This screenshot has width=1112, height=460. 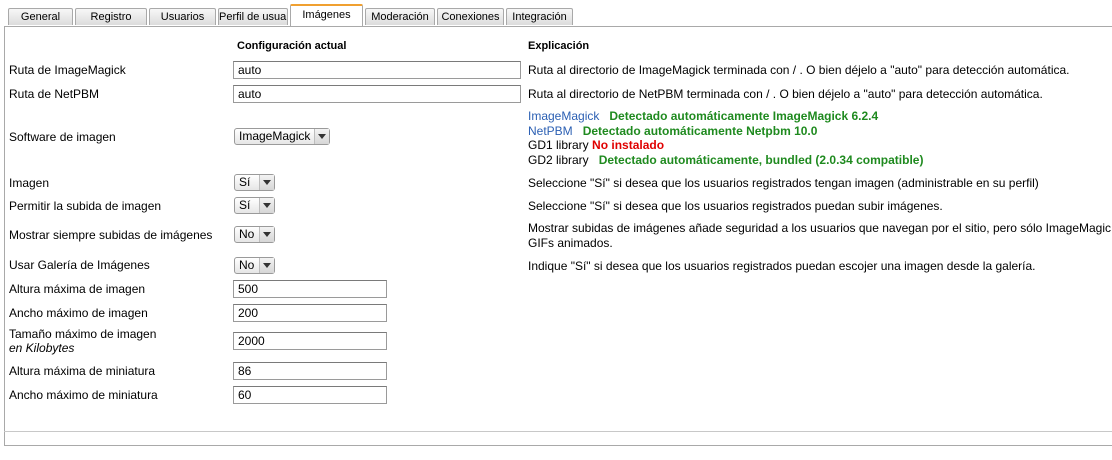 I want to click on avatar-select: Sí, so click(x=254, y=182).